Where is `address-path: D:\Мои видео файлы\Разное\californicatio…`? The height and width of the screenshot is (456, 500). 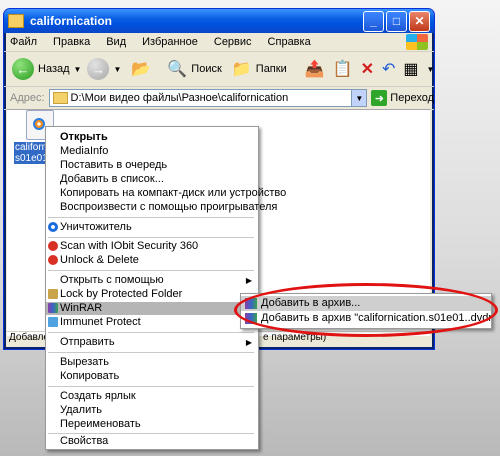
address-path: D:\Мои видео файлы\Разное\californicatio… is located at coordinates (179, 98).